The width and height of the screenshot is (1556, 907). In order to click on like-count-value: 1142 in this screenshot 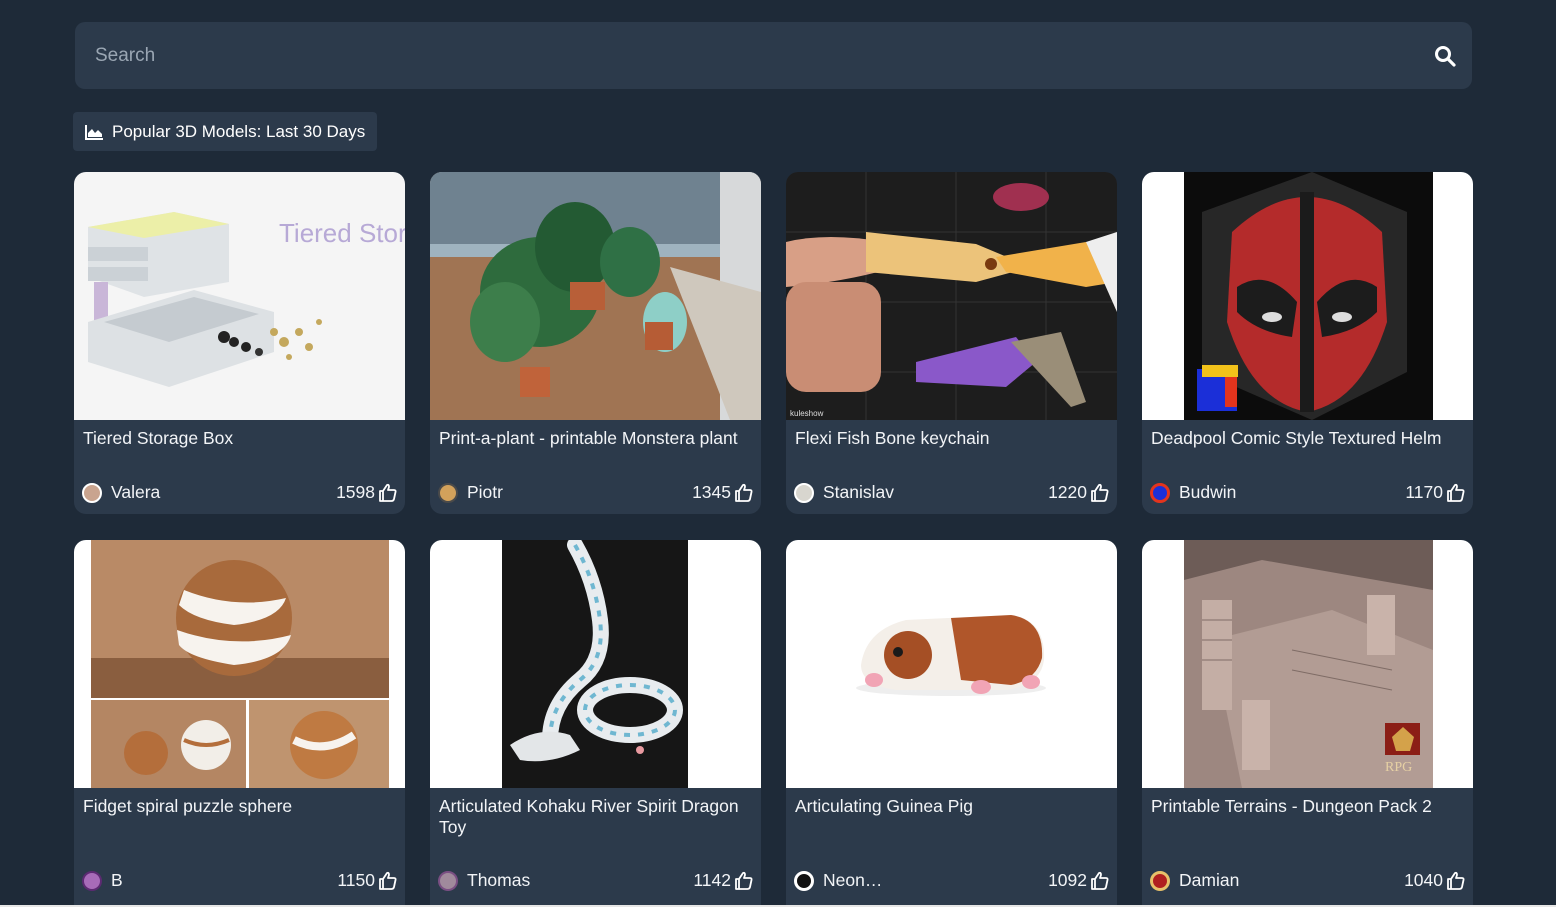, I will do `click(712, 880)`.